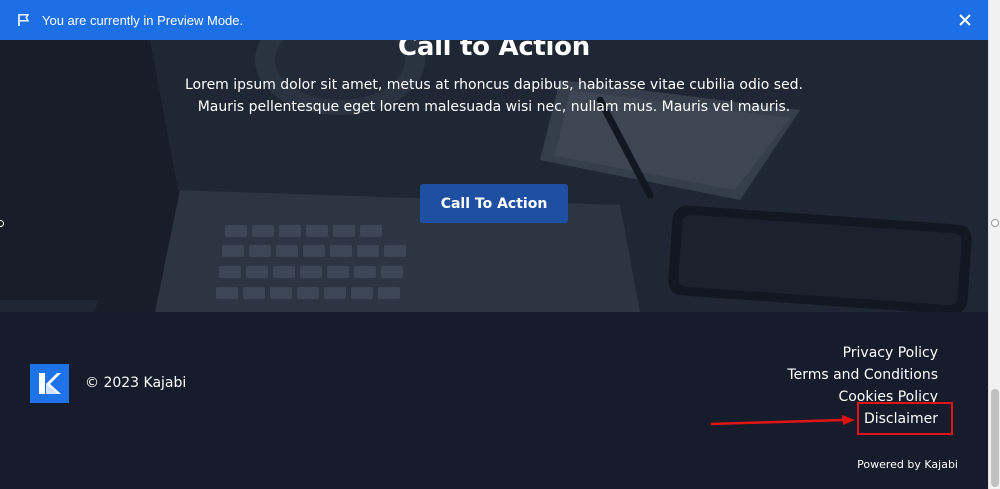 The height and width of the screenshot is (489, 1000). Describe the element at coordinates (143, 20) in the screenshot. I see `preview-mode-message: You are currently in Preview Mode.` at that location.